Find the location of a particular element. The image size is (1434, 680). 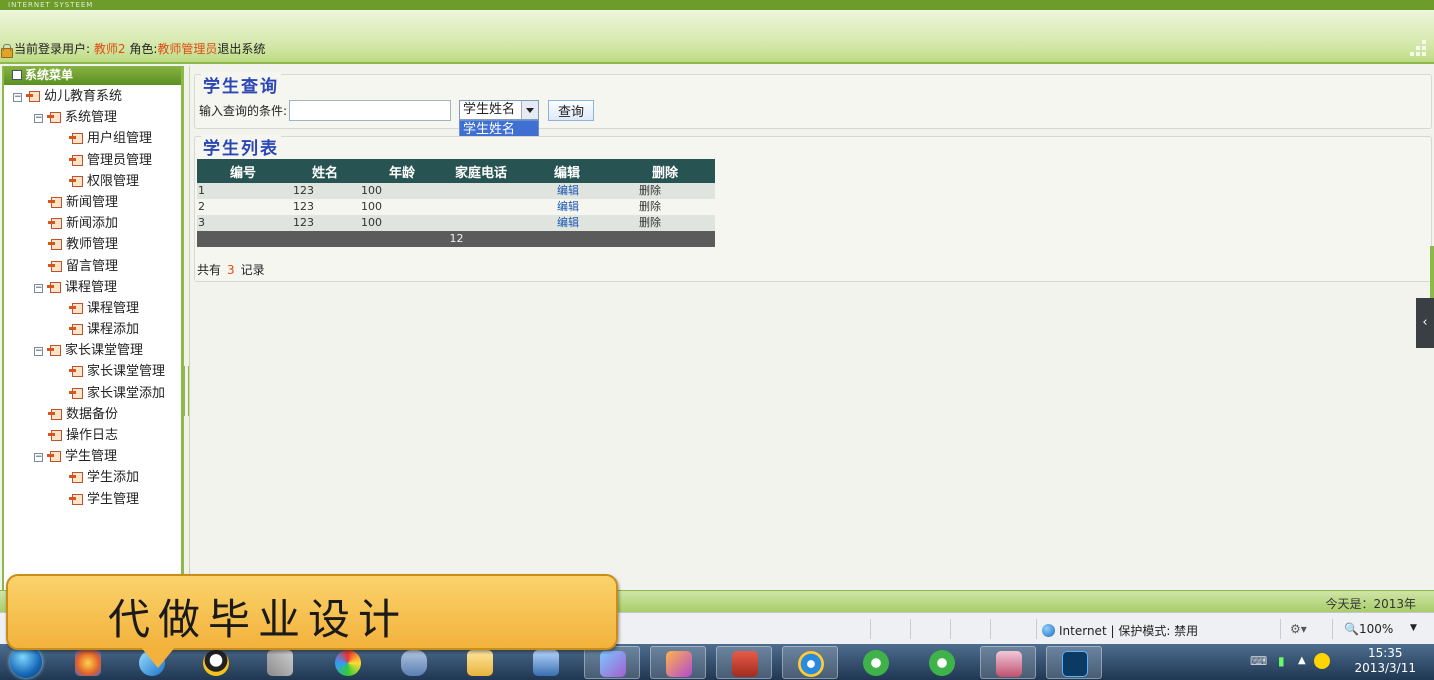

sidebar-item: 教师管理 is located at coordinates (92, 244).